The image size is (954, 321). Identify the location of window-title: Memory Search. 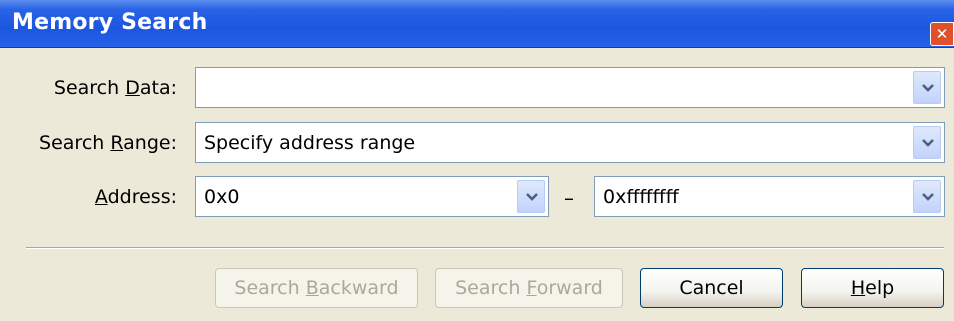
(110, 22).